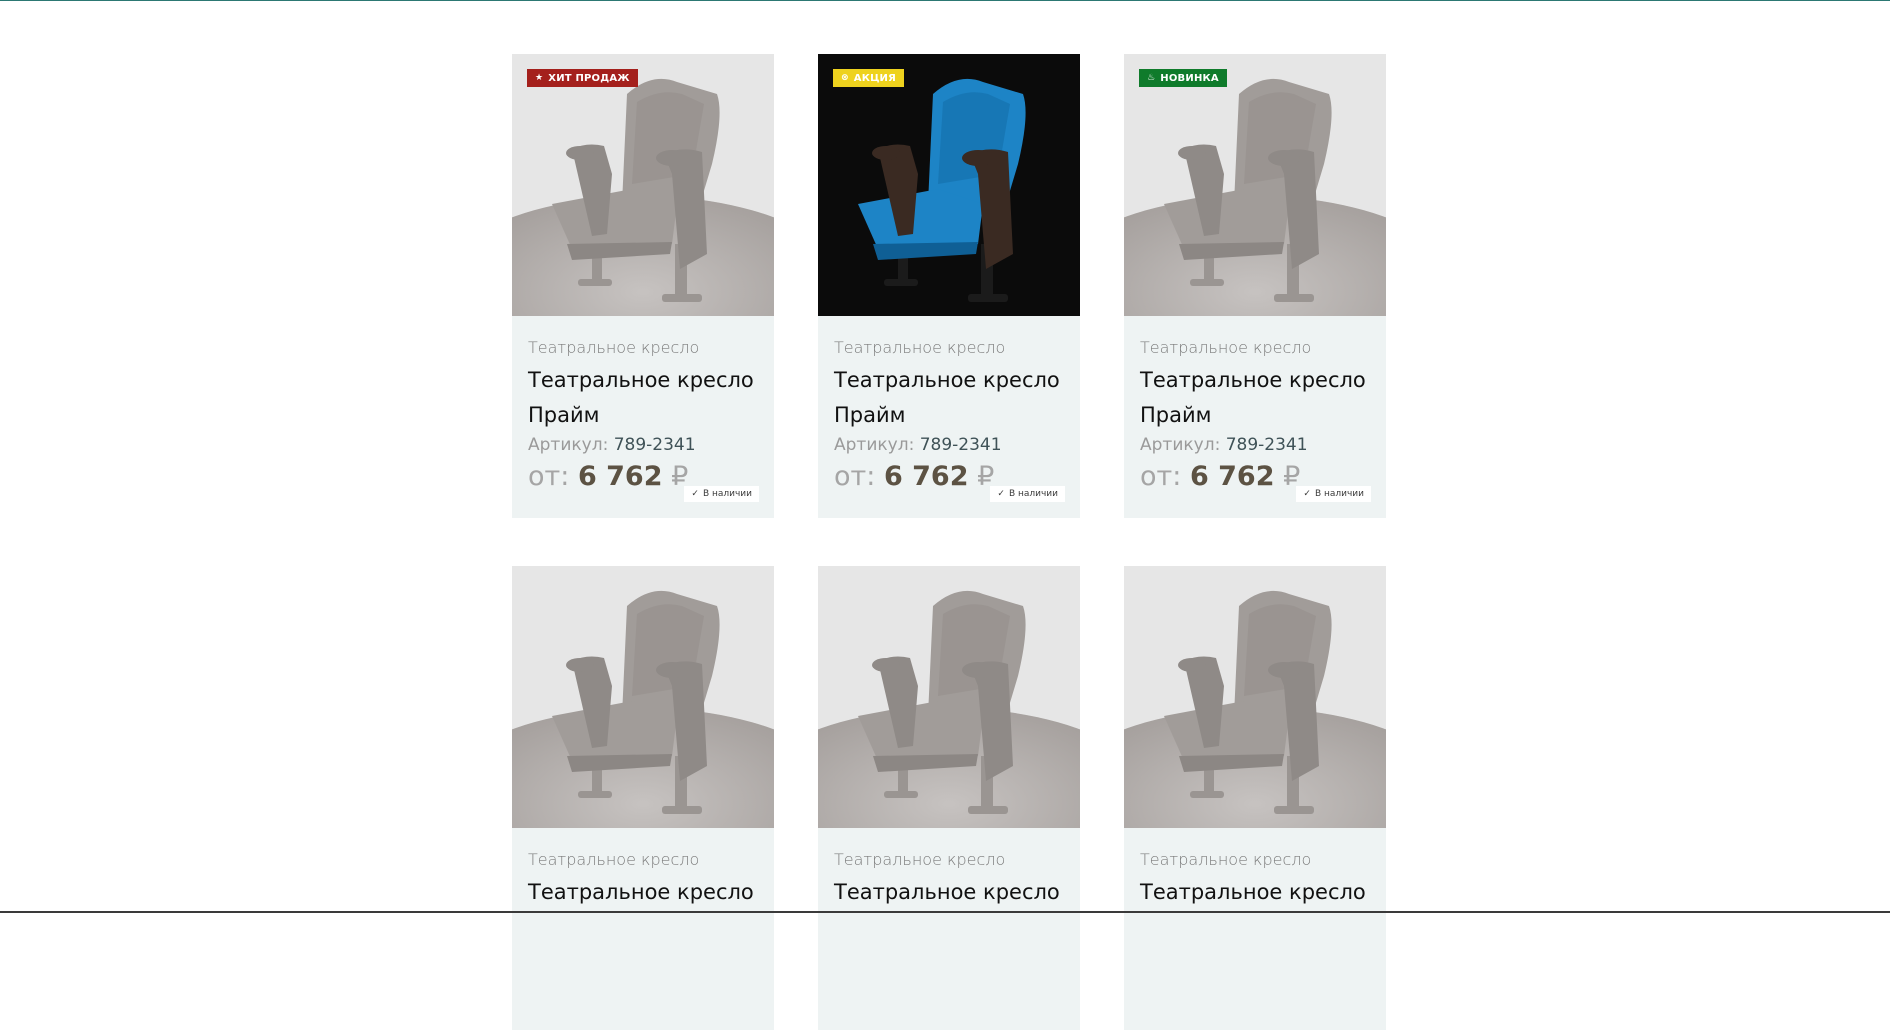 This screenshot has height=1030, width=1890. I want to click on badge-label: НОВИНКА, so click(1189, 78).